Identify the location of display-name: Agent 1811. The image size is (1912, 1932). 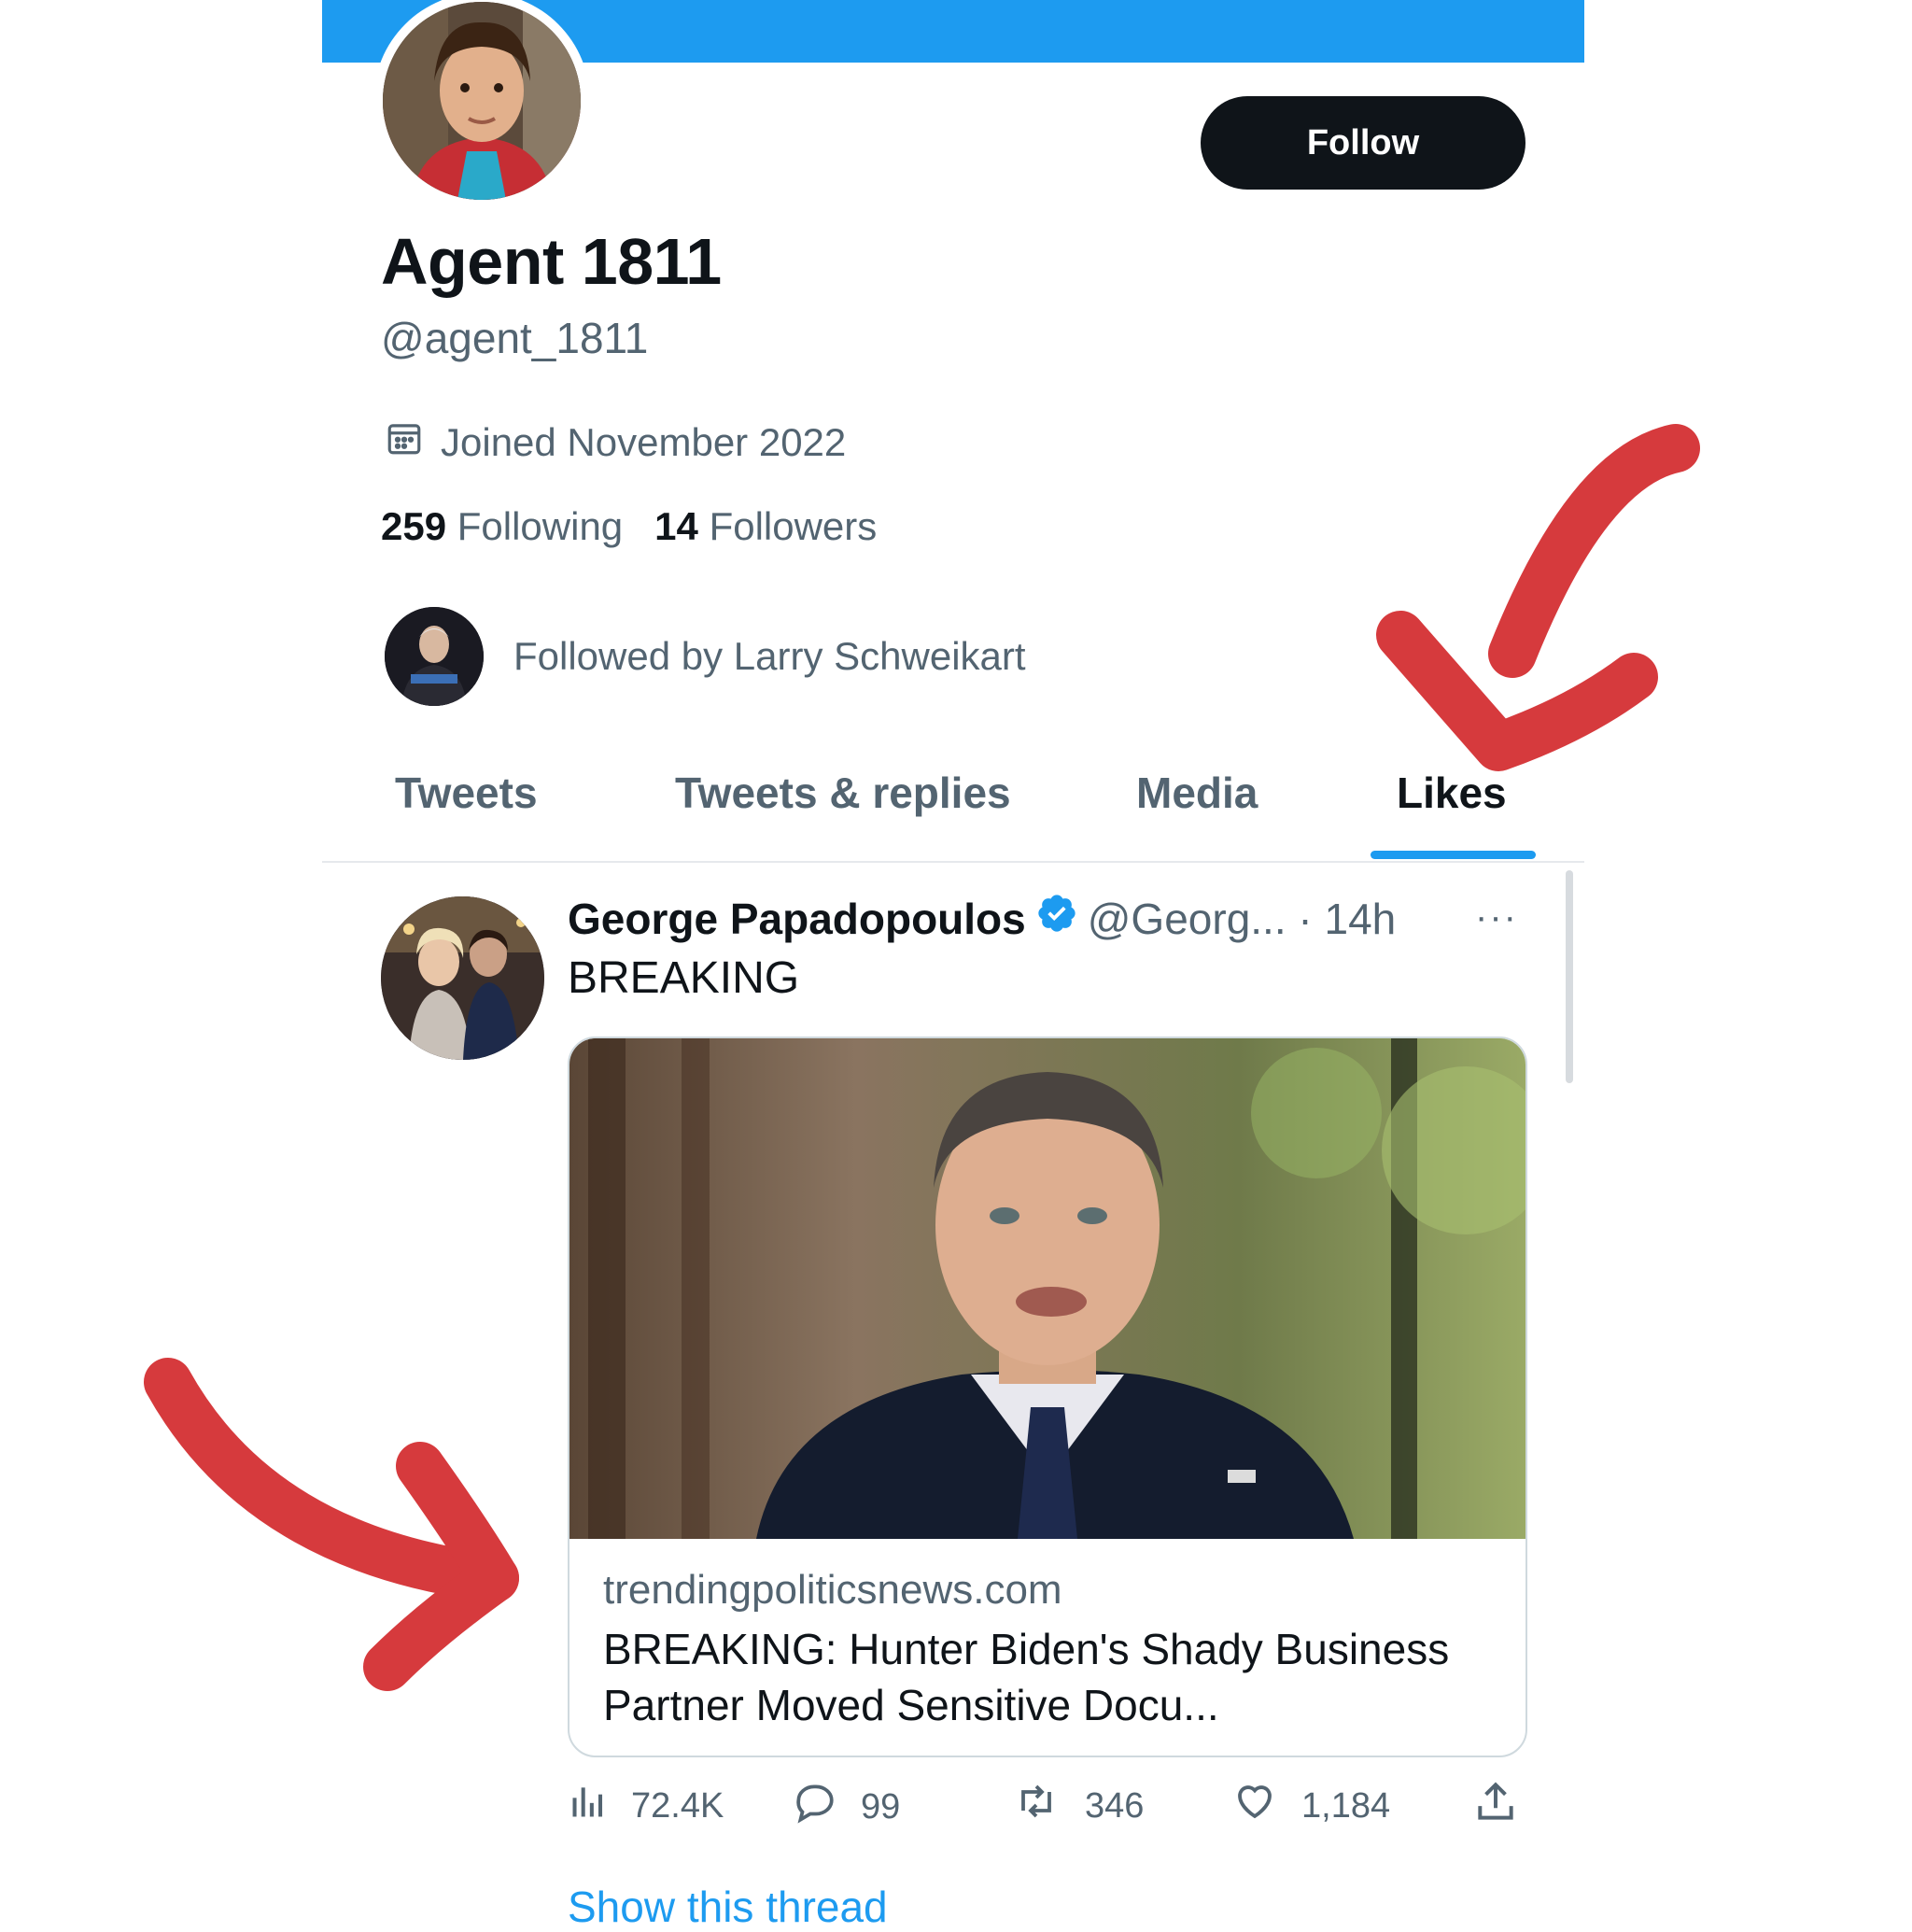
(551, 261).